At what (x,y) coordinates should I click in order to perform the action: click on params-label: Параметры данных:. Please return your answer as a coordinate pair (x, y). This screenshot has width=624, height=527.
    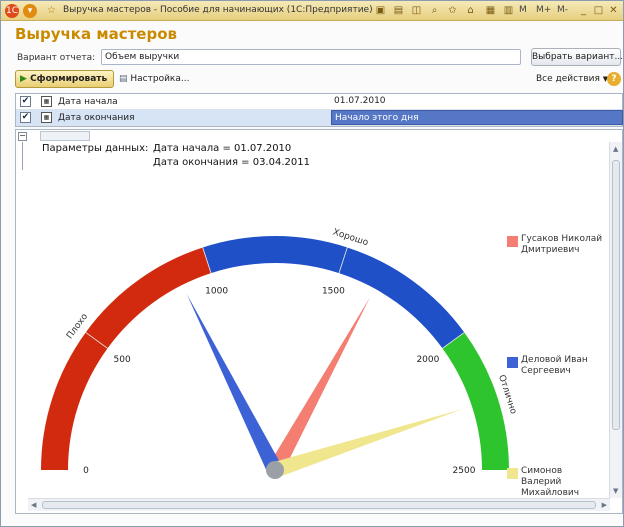
    Looking at the image, I should click on (95, 148).